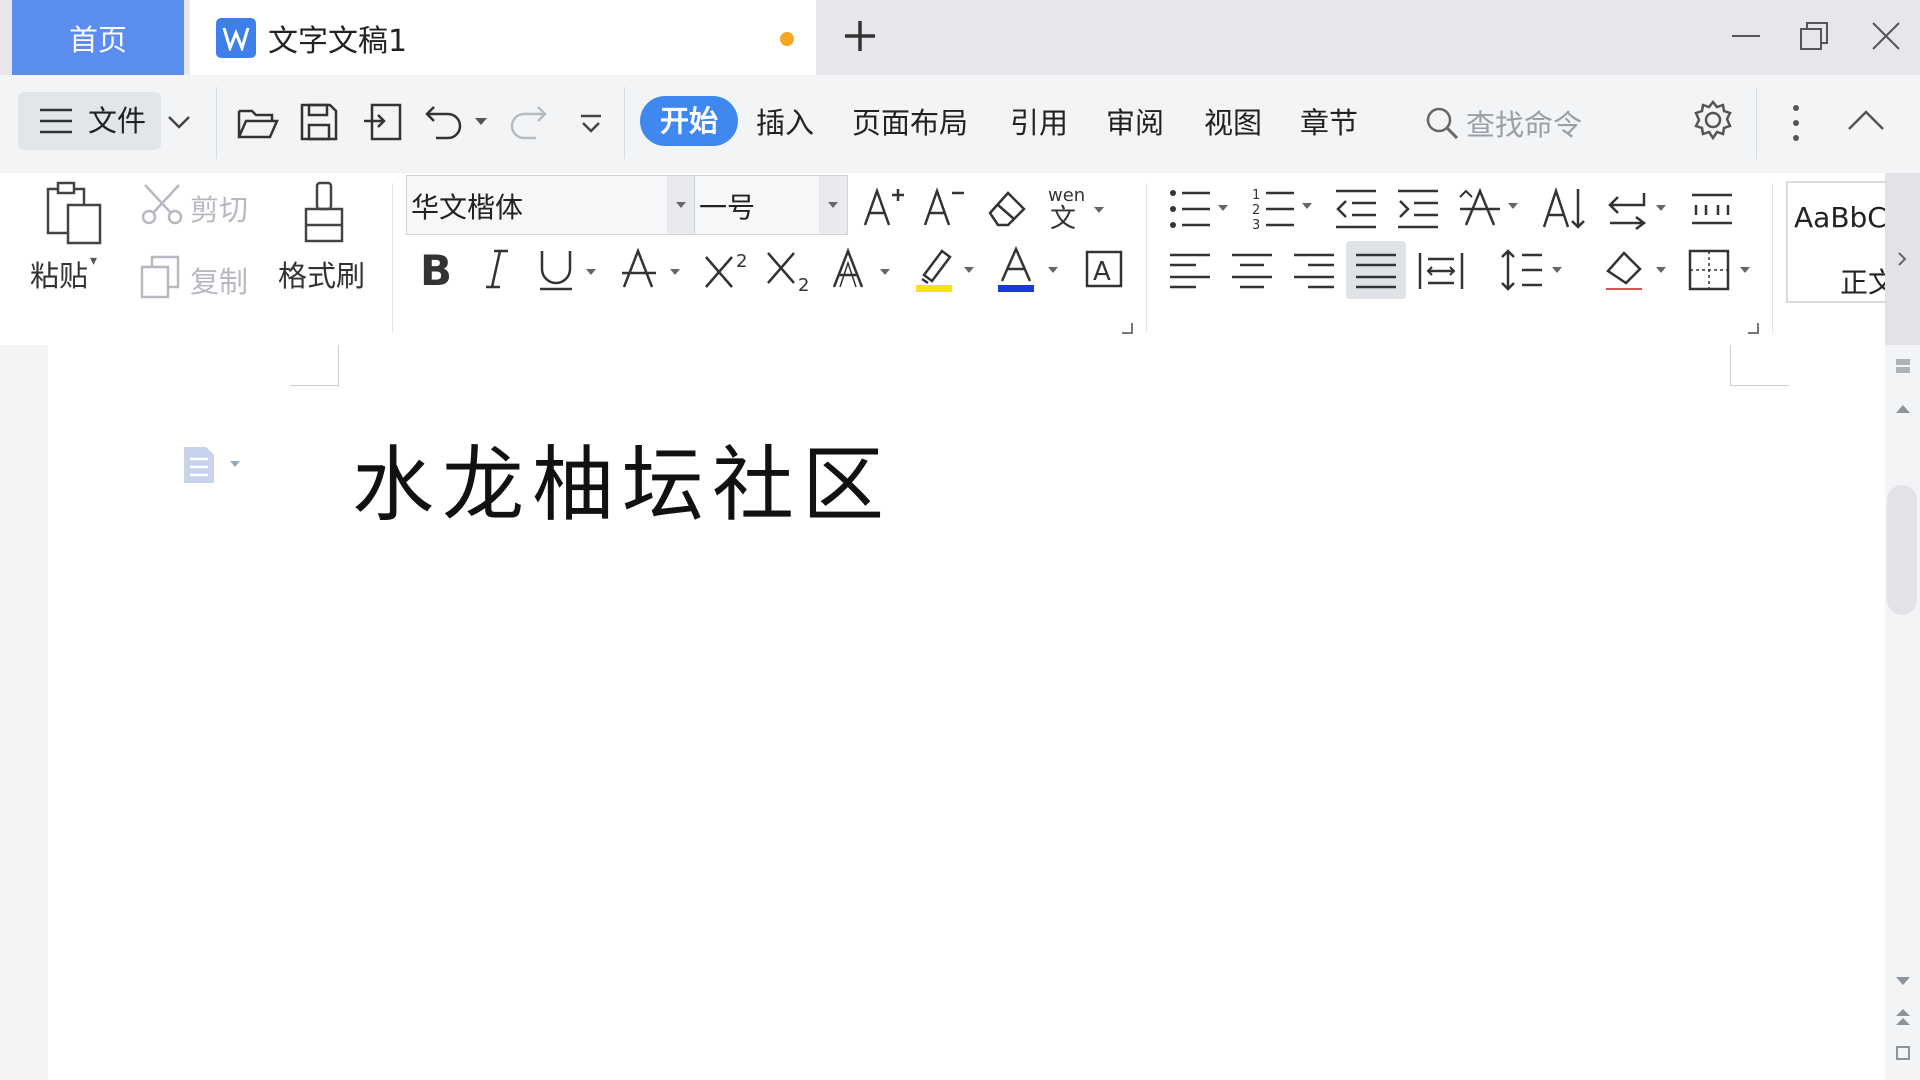  Describe the element at coordinates (1902, 712) in the screenshot. I see `vertical-scrollbar` at that location.